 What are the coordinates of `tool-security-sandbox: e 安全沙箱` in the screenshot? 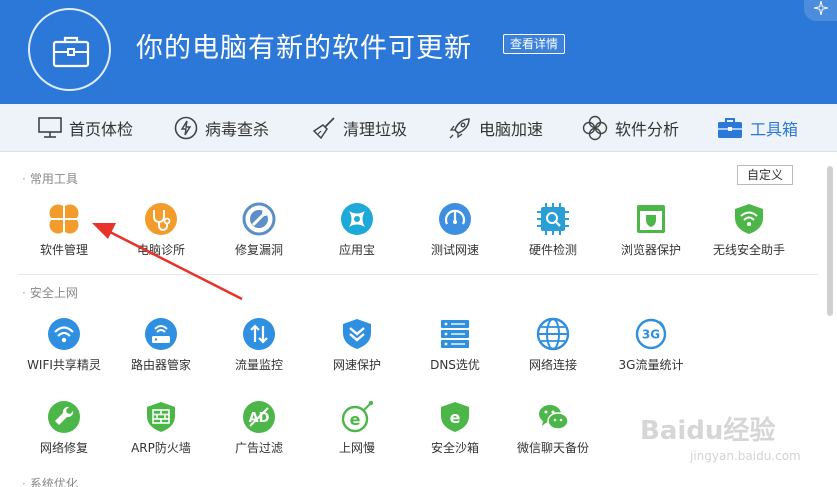 It's located at (455, 428).